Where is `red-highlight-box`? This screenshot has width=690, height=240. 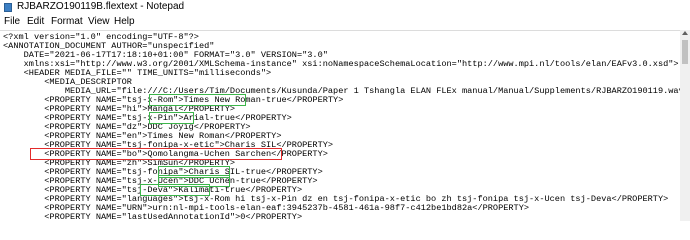 red-highlight-box is located at coordinates (156, 154).